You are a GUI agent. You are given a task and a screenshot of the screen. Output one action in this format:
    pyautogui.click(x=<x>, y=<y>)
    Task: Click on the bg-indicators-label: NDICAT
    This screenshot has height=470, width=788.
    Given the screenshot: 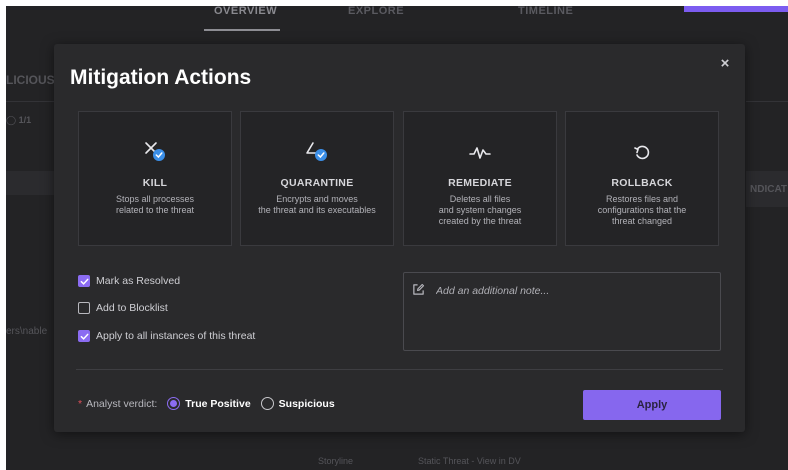 What is the action you would take?
    pyautogui.click(x=769, y=189)
    